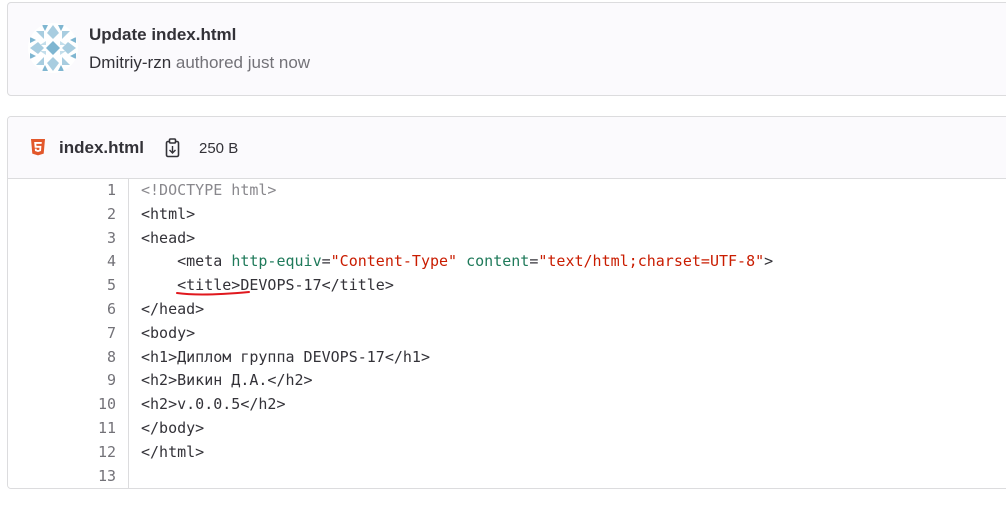  What do you see at coordinates (96, 453) in the screenshot?
I see `line-number: 12` at bounding box center [96, 453].